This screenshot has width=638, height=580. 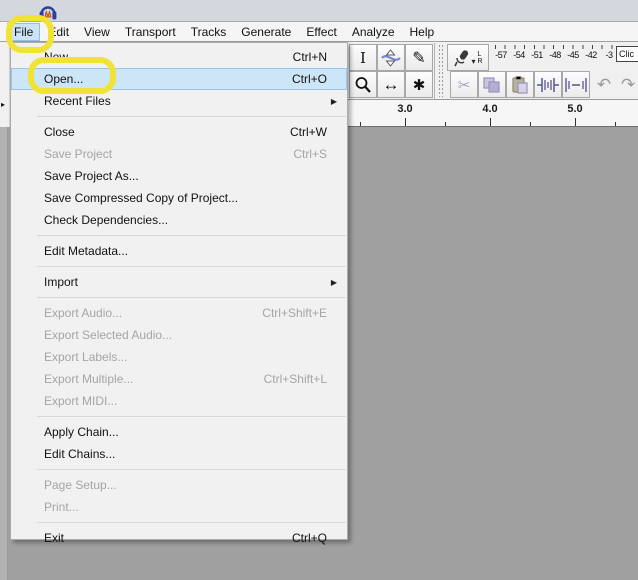 I want to click on menu-item-label: New, so click(x=56, y=57).